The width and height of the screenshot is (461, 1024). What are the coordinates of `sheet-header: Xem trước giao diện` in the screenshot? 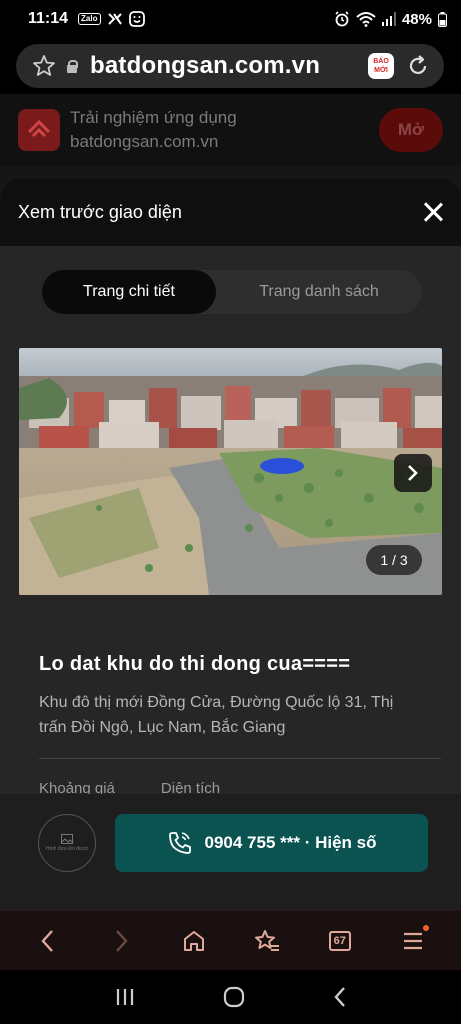 It's located at (230, 212).